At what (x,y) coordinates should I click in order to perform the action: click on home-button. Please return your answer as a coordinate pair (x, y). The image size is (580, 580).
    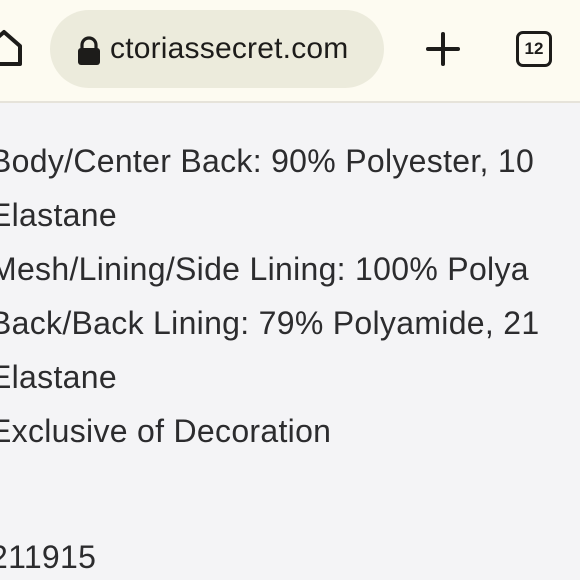
    Looking at the image, I should click on (12, 48).